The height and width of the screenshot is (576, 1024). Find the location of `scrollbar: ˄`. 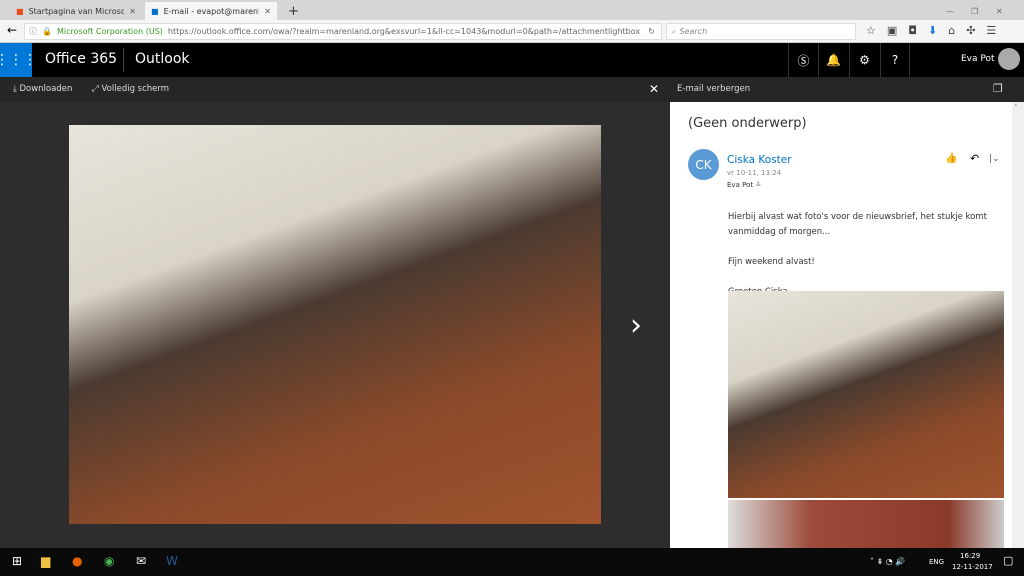

scrollbar: ˄ is located at coordinates (1018, 325).